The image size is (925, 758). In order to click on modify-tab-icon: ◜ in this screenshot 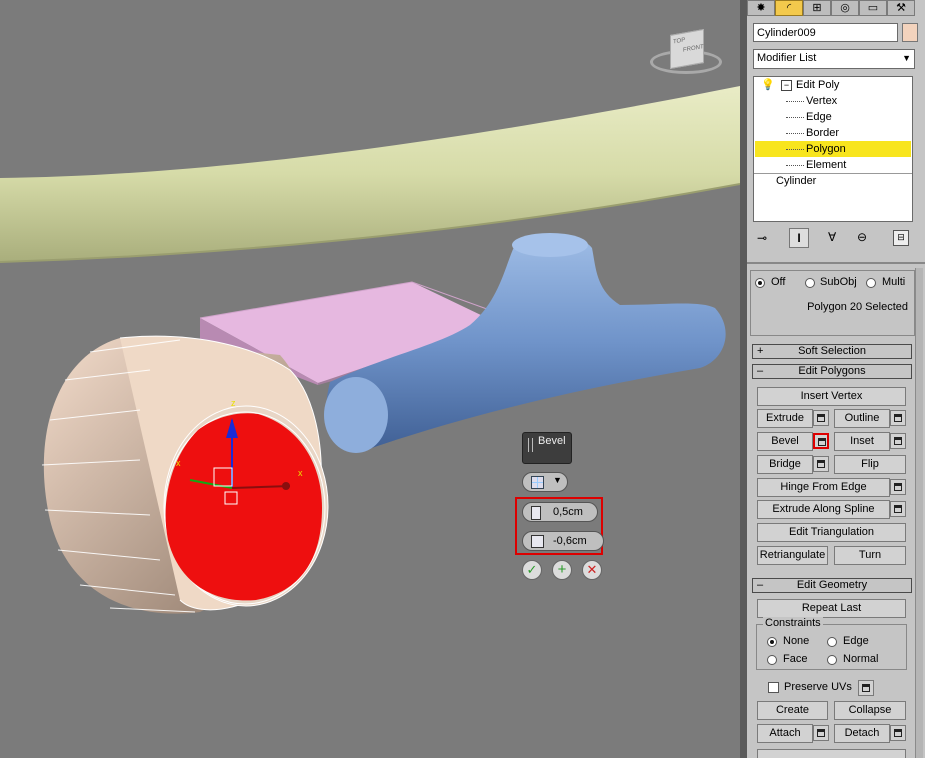, I will do `click(789, 8)`.